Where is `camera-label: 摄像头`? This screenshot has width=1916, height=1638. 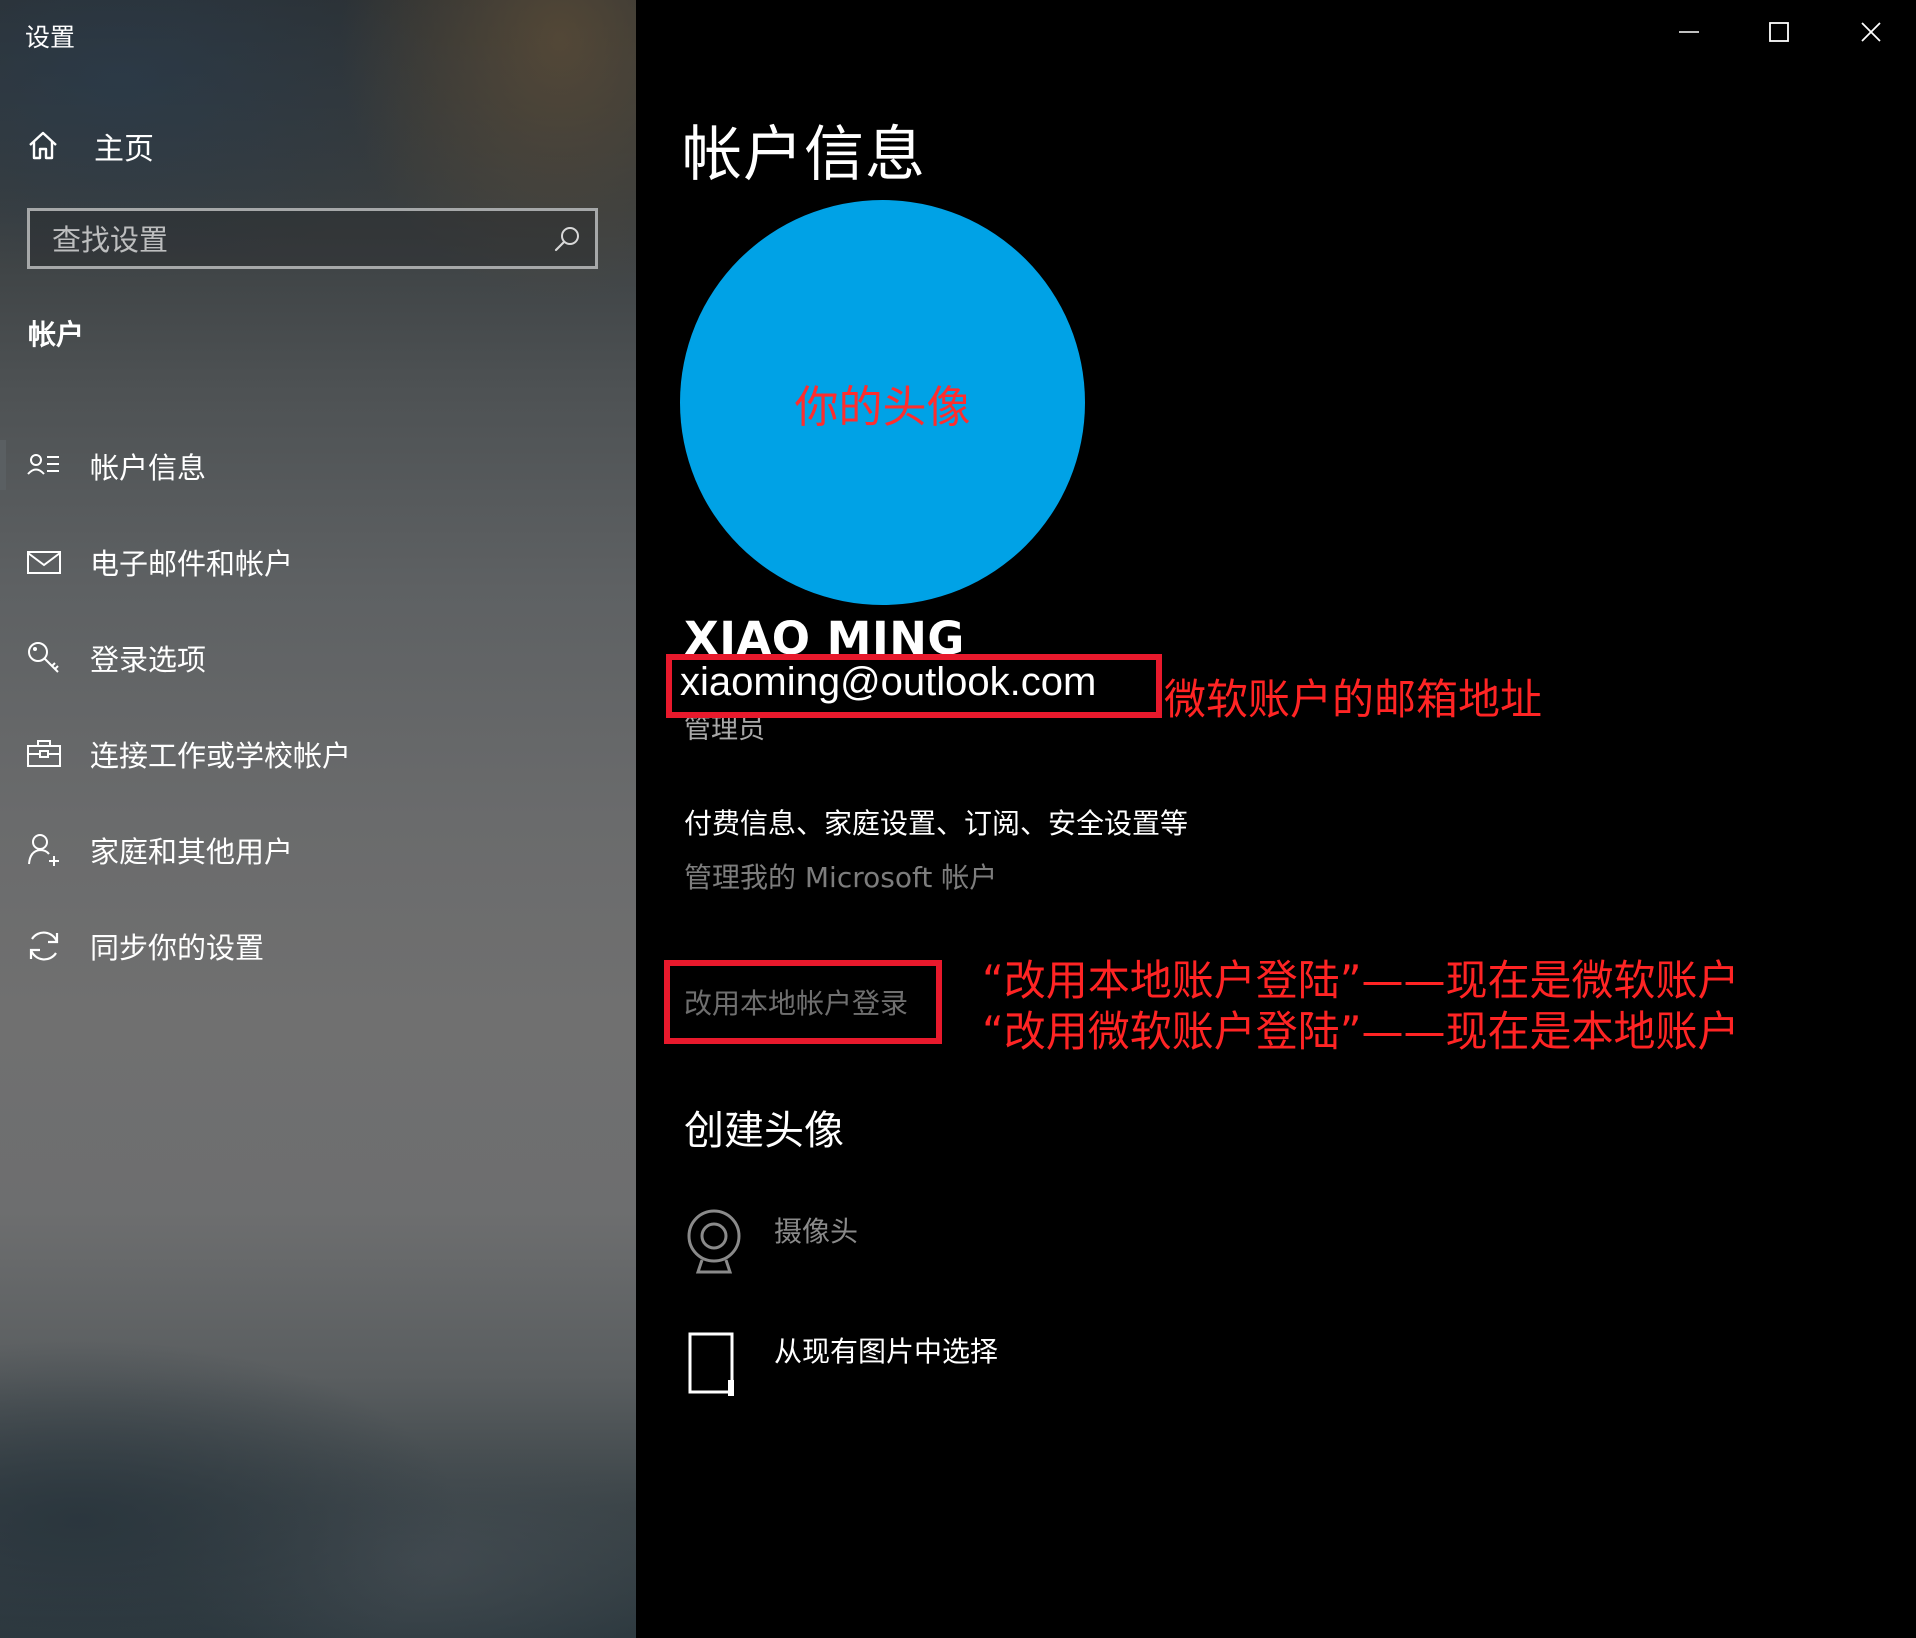
camera-label: 摄像头 is located at coordinates (816, 1231).